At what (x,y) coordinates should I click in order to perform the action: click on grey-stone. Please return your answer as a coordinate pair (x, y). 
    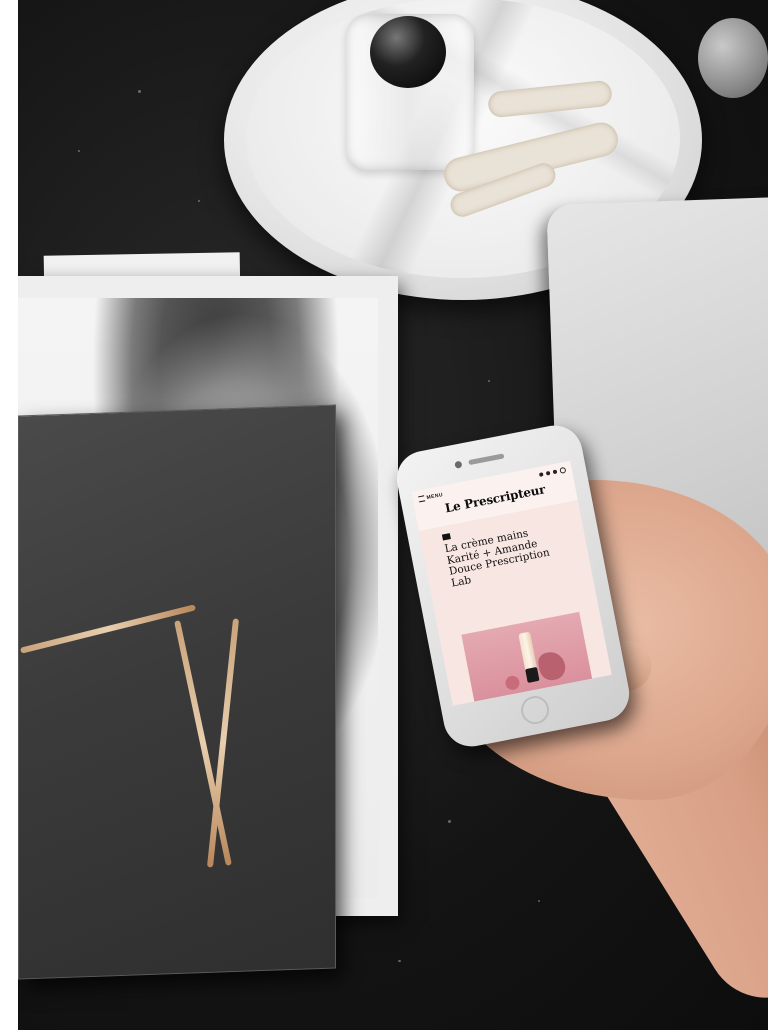
    Looking at the image, I should click on (733, 58).